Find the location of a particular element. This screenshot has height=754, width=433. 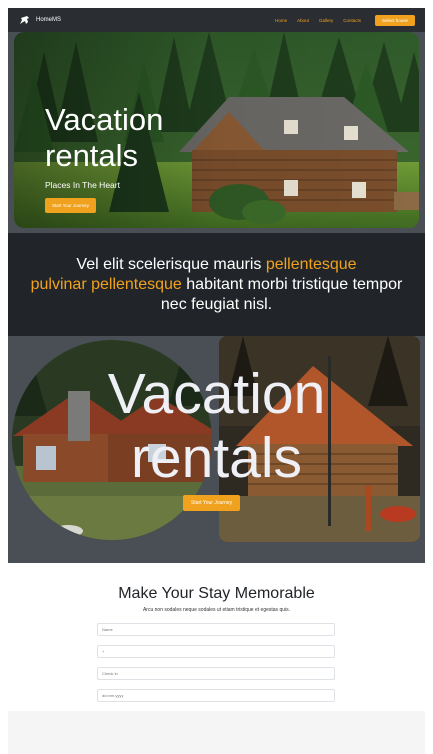

hero-title-line2: rentals is located at coordinates (92, 155).